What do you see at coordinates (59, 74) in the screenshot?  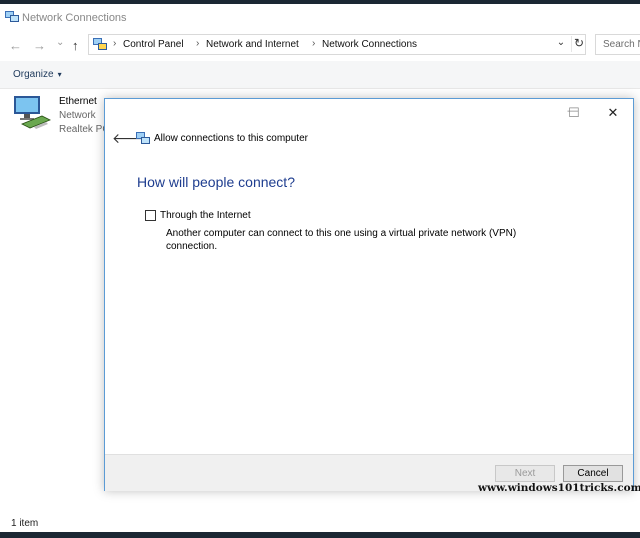 I see `chevron-down-icon: ▾` at bounding box center [59, 74].